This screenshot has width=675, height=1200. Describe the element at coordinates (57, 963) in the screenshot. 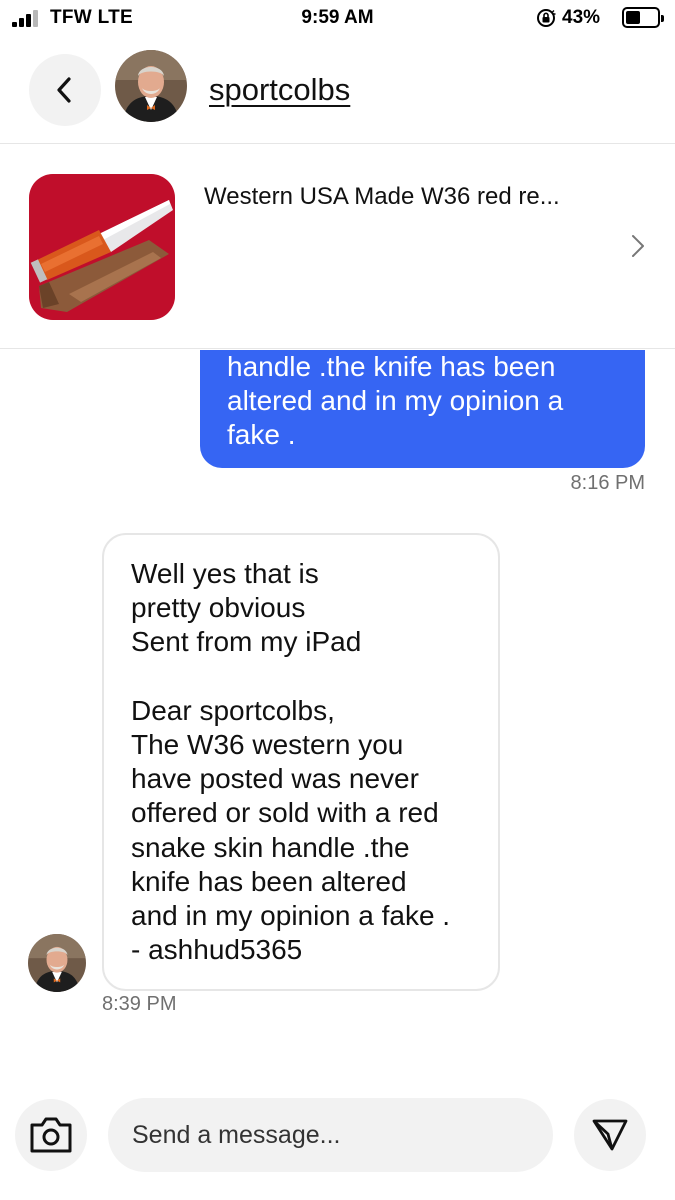

I see `sender-avatar` at that location.